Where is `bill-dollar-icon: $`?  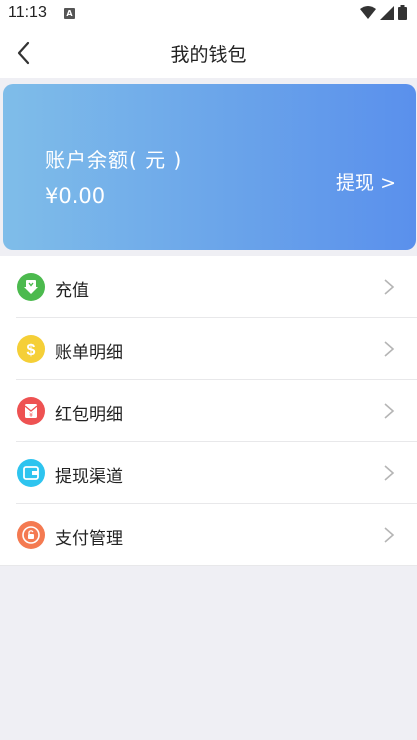
bill-dollar-icon: $ is located at coordinates (31, 349).